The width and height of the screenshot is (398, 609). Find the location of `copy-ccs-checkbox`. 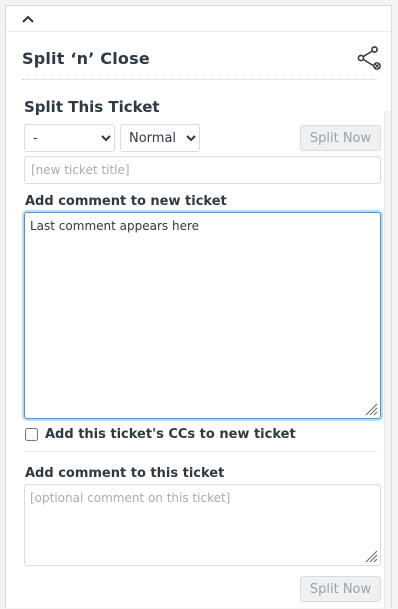

copy-ccs-checkbox is located at coordinates (31, 434).